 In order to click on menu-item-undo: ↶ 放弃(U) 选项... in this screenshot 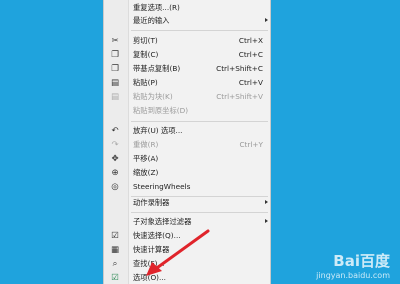, I will do `click(188, 130)`.